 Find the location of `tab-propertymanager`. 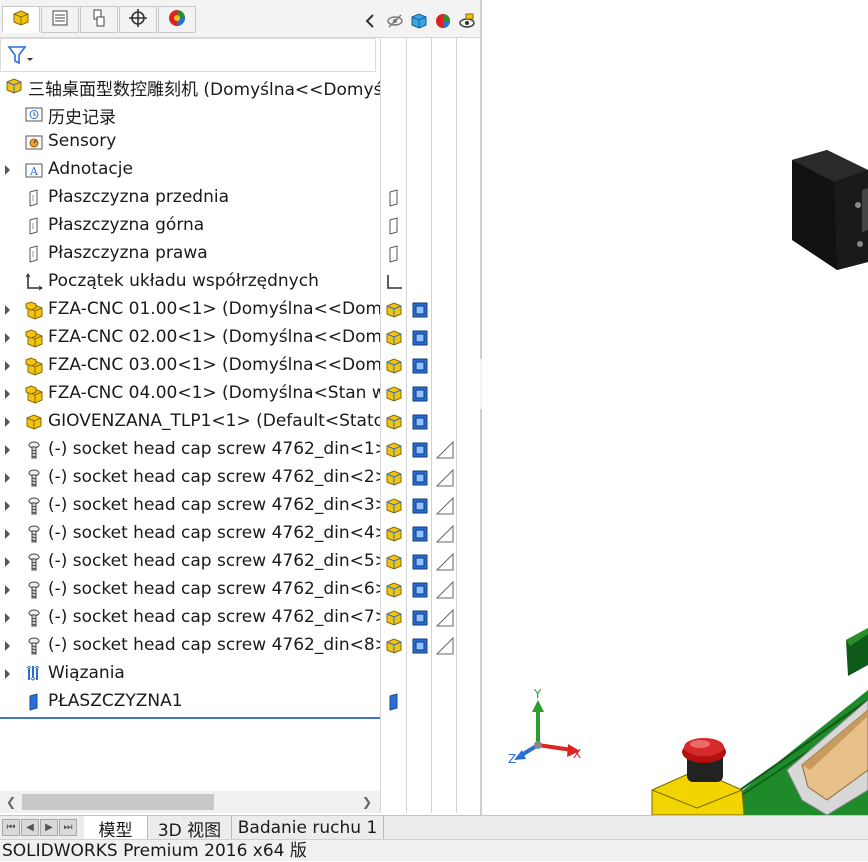

tab-propertymanager is located at coordinates (60, 19).